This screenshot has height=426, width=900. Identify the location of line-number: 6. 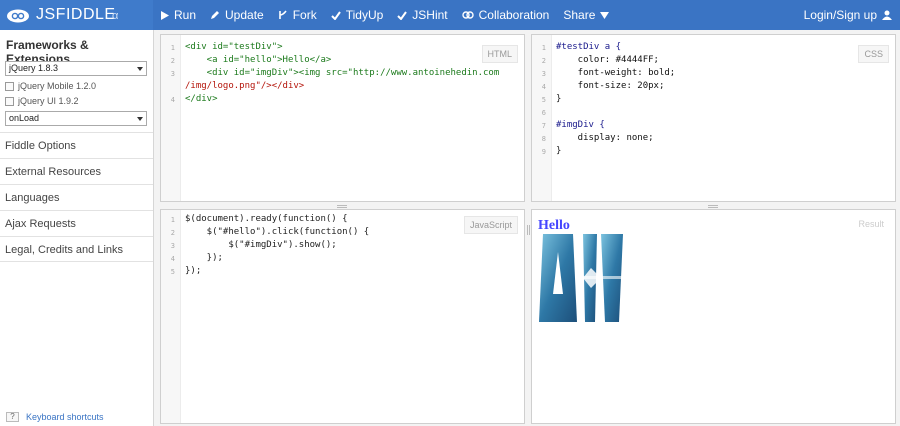
(543, 113).